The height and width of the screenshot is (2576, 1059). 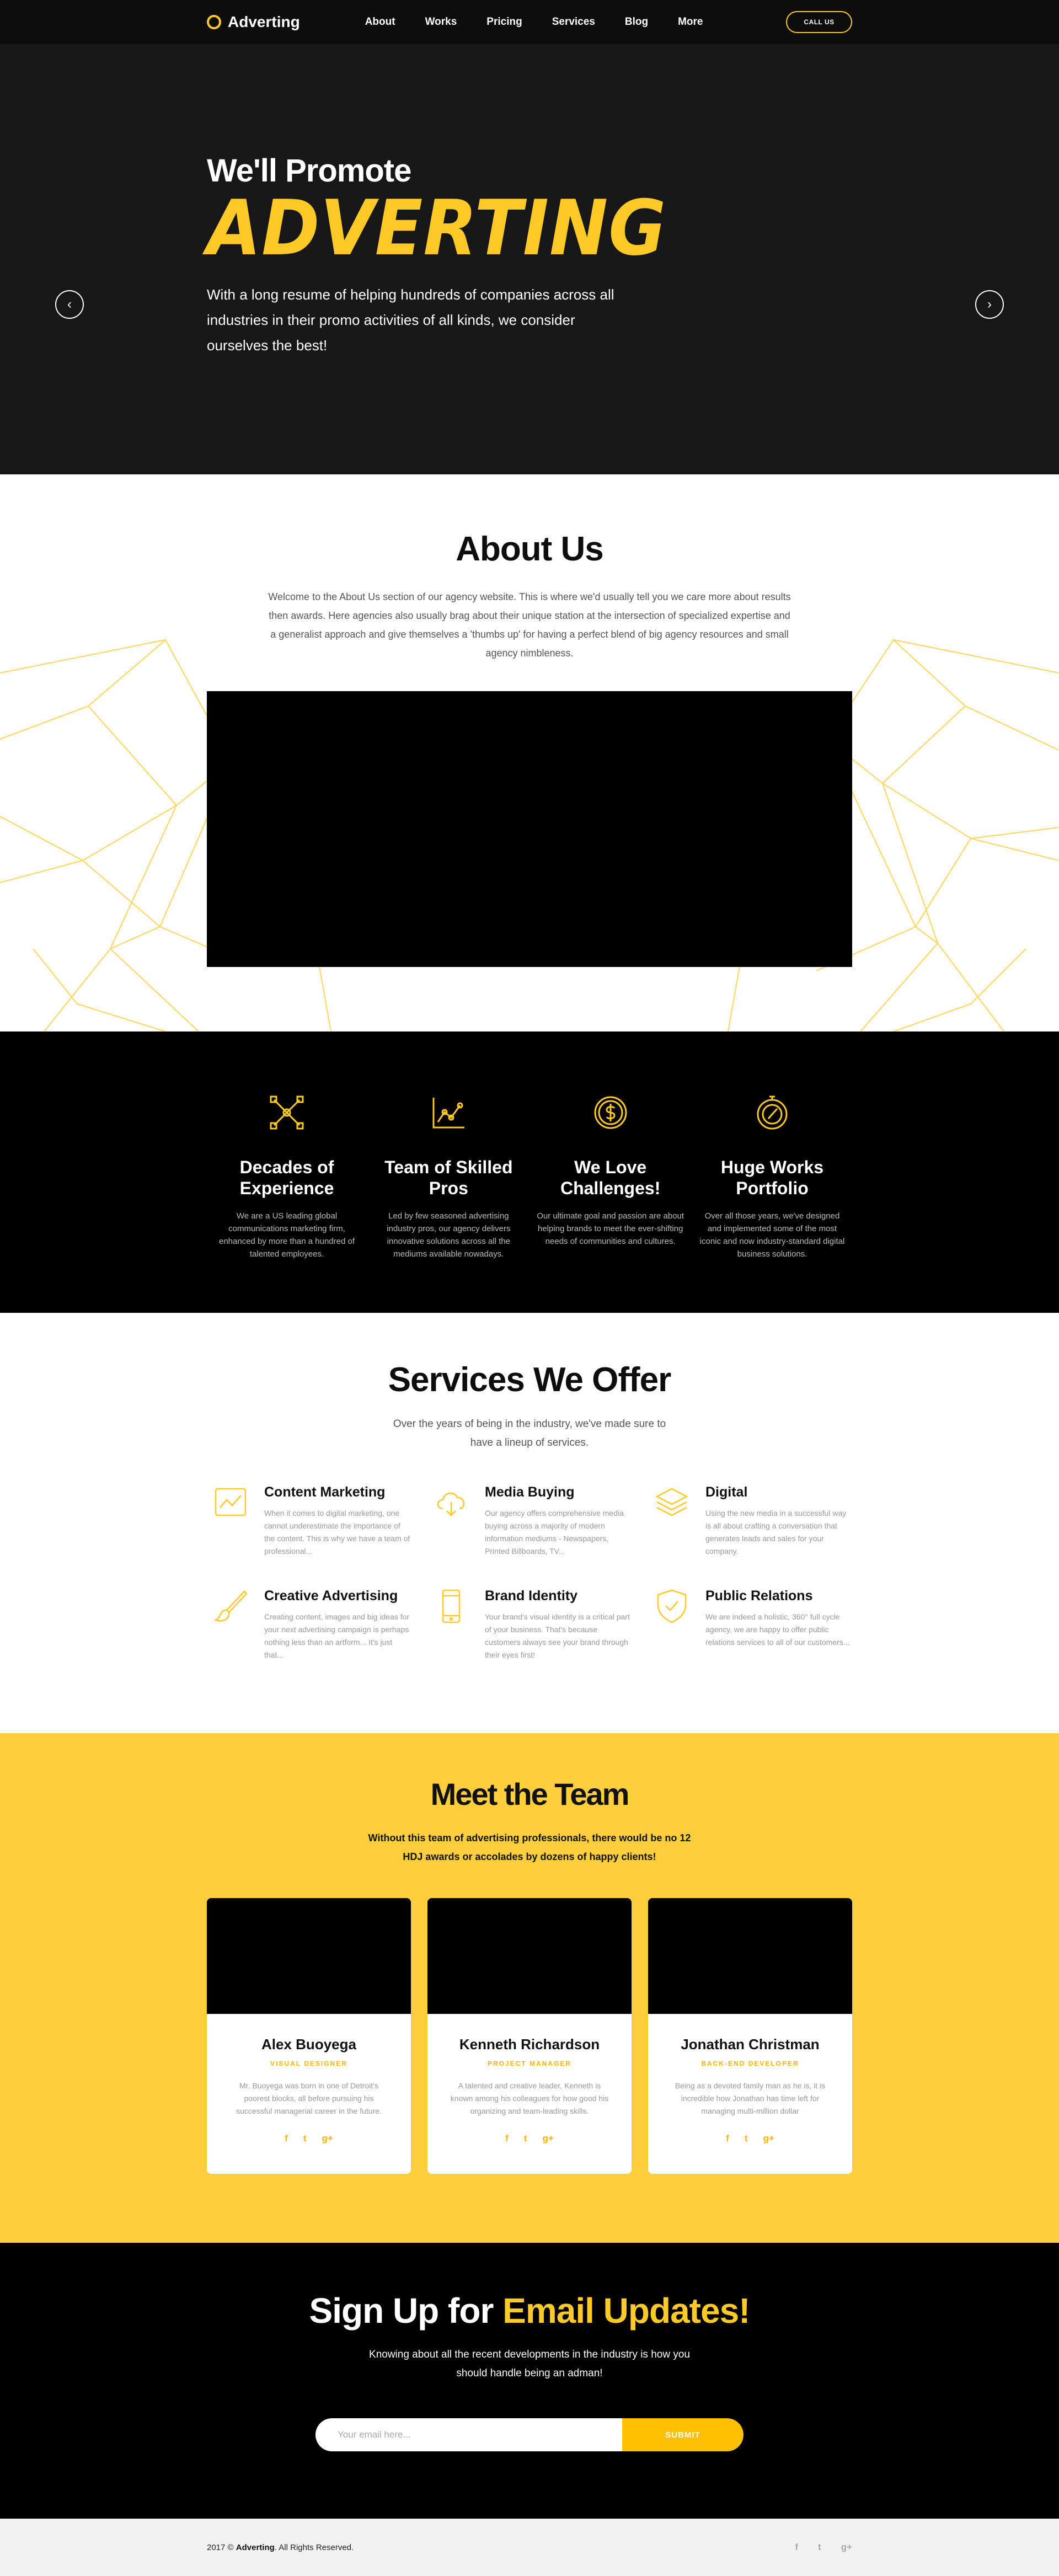 I want to click on service-title: Creative Advertising, so click(x=331, y=1596).